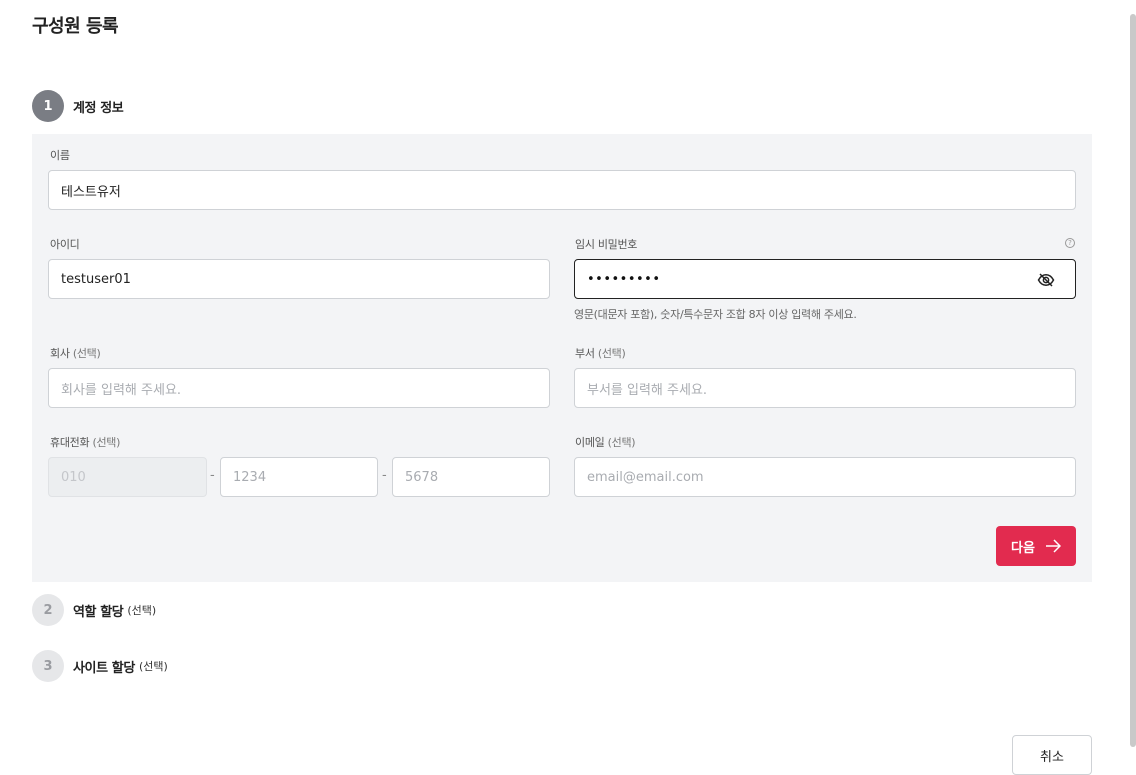 Image resolution: width=1136 pixels, height=775 pixels. I want to click on step-2-number: 2, so click(48, 610).